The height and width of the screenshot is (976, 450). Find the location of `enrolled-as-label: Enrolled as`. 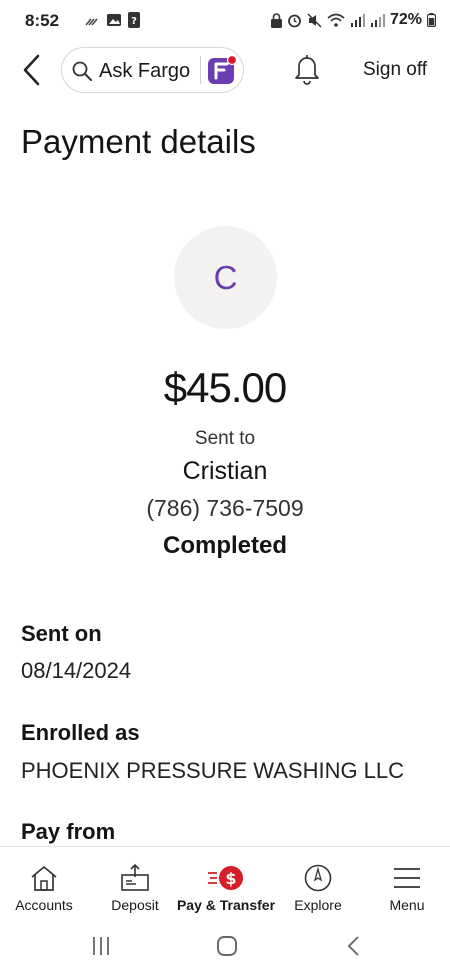

enrolled-as-label: Enrolled as is located at coordinates (80, 732).